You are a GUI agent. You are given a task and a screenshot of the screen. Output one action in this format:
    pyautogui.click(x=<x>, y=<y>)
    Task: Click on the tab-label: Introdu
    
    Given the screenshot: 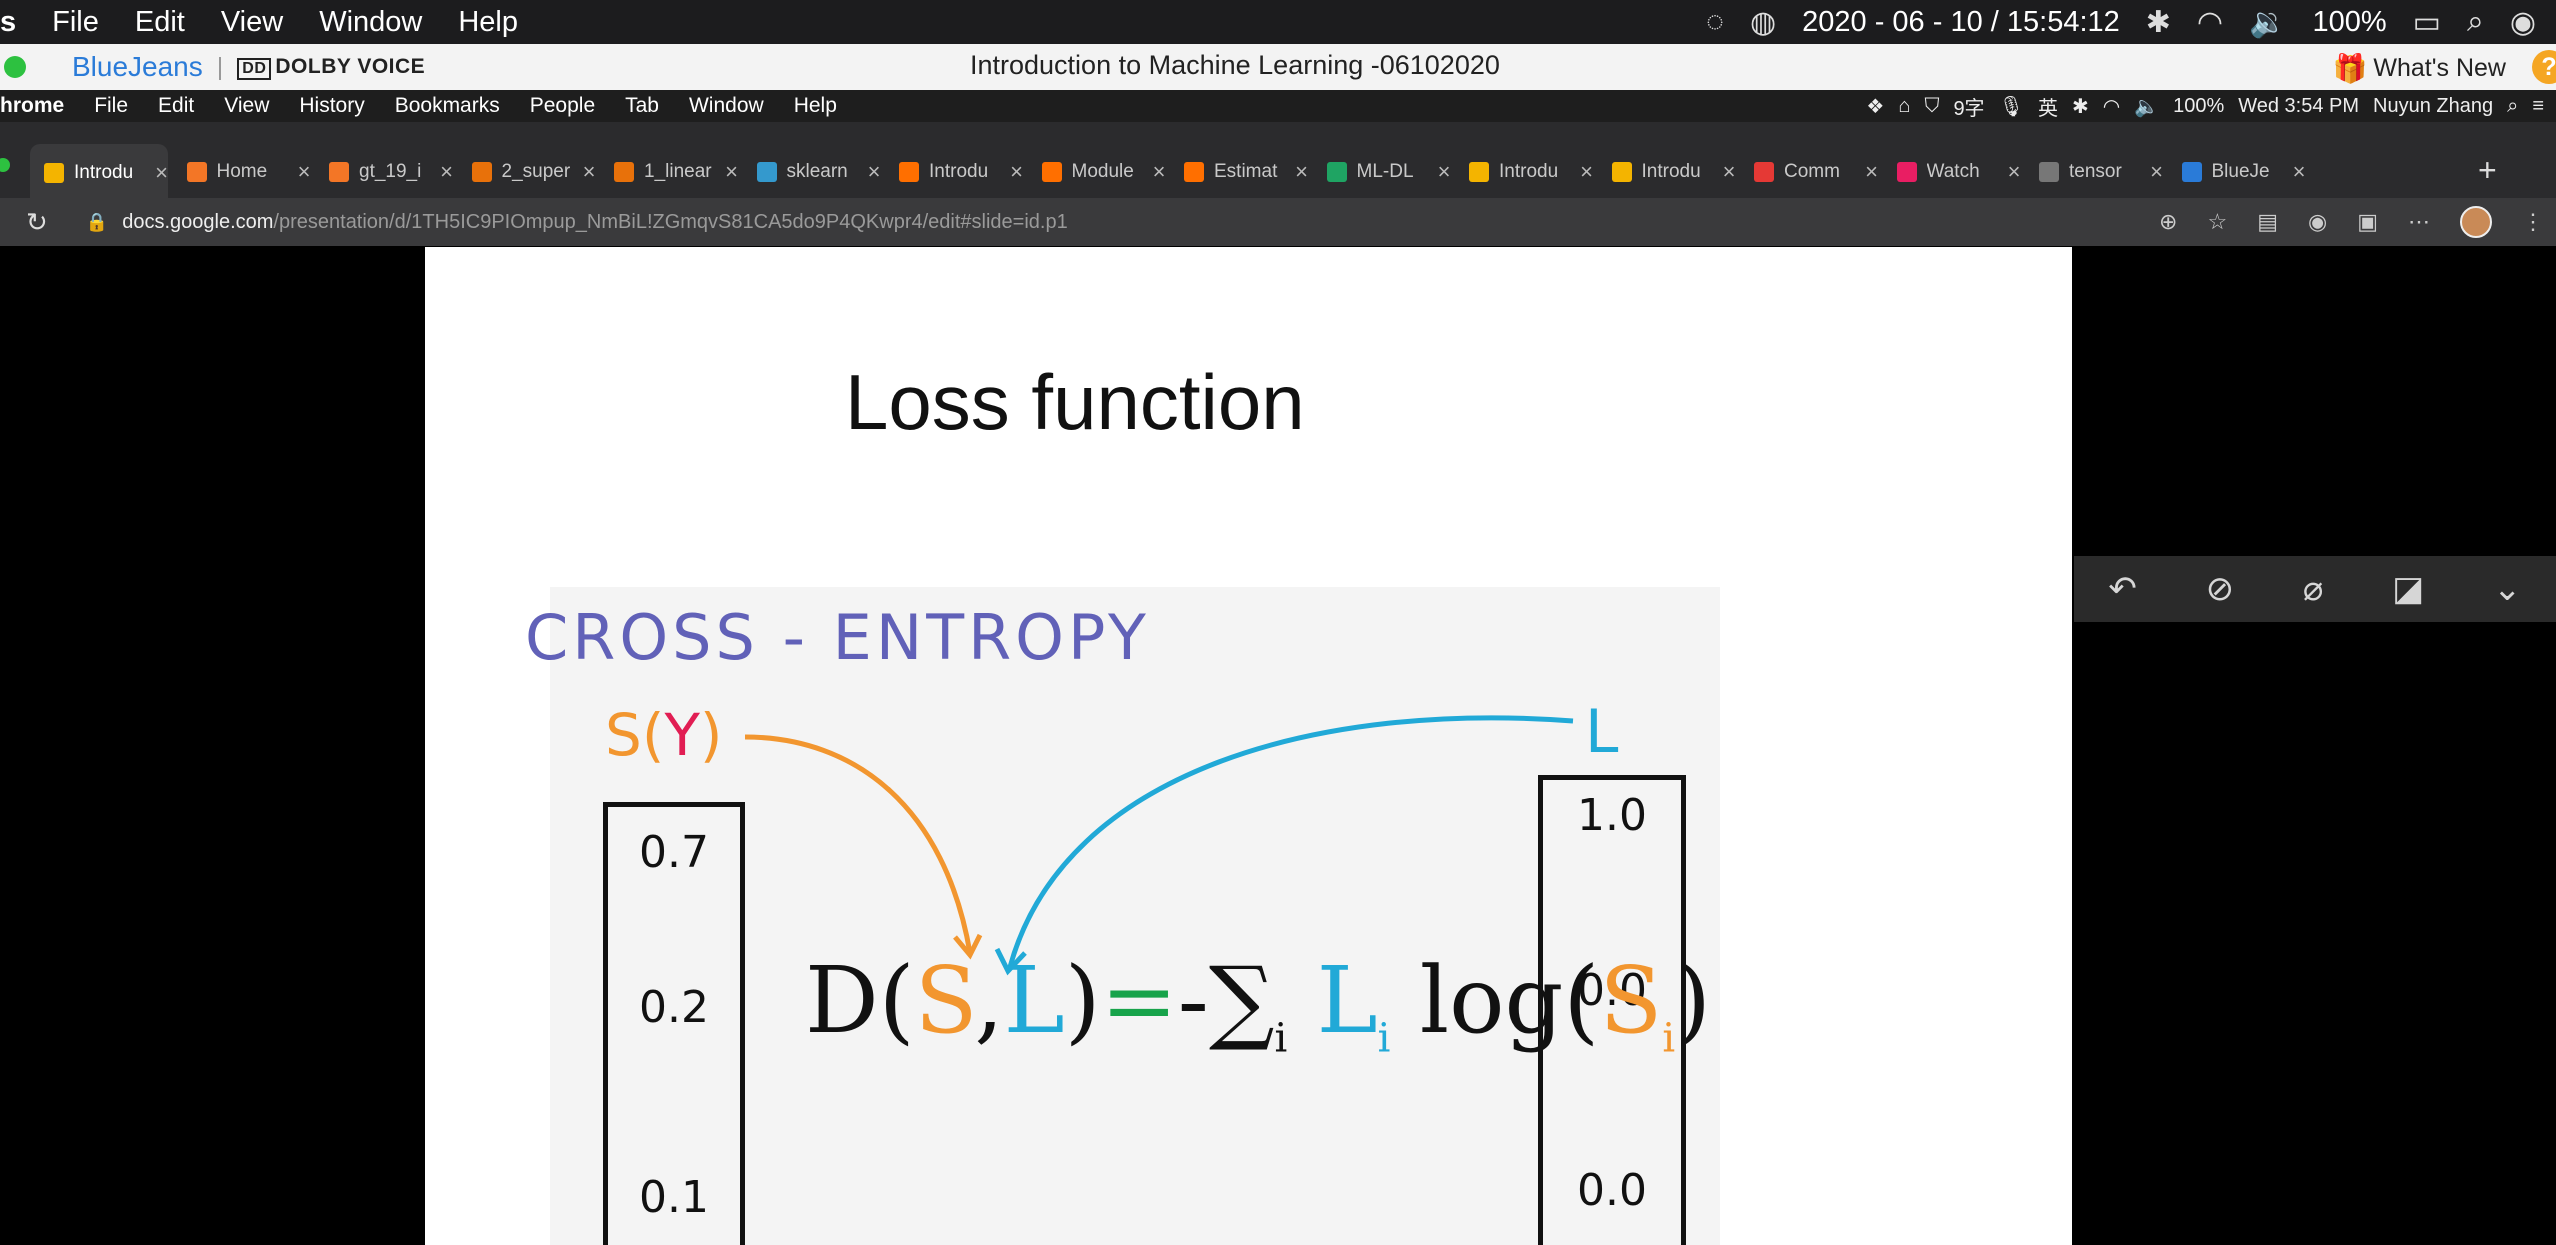 What is the action you would take?
    pyautogui.click(x=104, y=172)
    